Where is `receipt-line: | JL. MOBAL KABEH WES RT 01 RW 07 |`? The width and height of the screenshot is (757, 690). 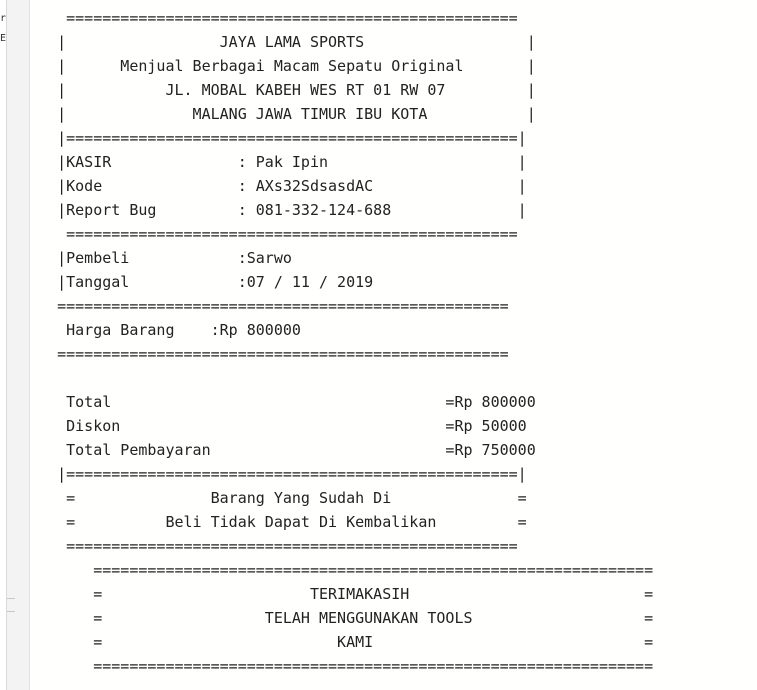
receipt-line: | JL. MOBAL KABEH WES RT 01 RW 07 | is located at coordinates (283, 90).